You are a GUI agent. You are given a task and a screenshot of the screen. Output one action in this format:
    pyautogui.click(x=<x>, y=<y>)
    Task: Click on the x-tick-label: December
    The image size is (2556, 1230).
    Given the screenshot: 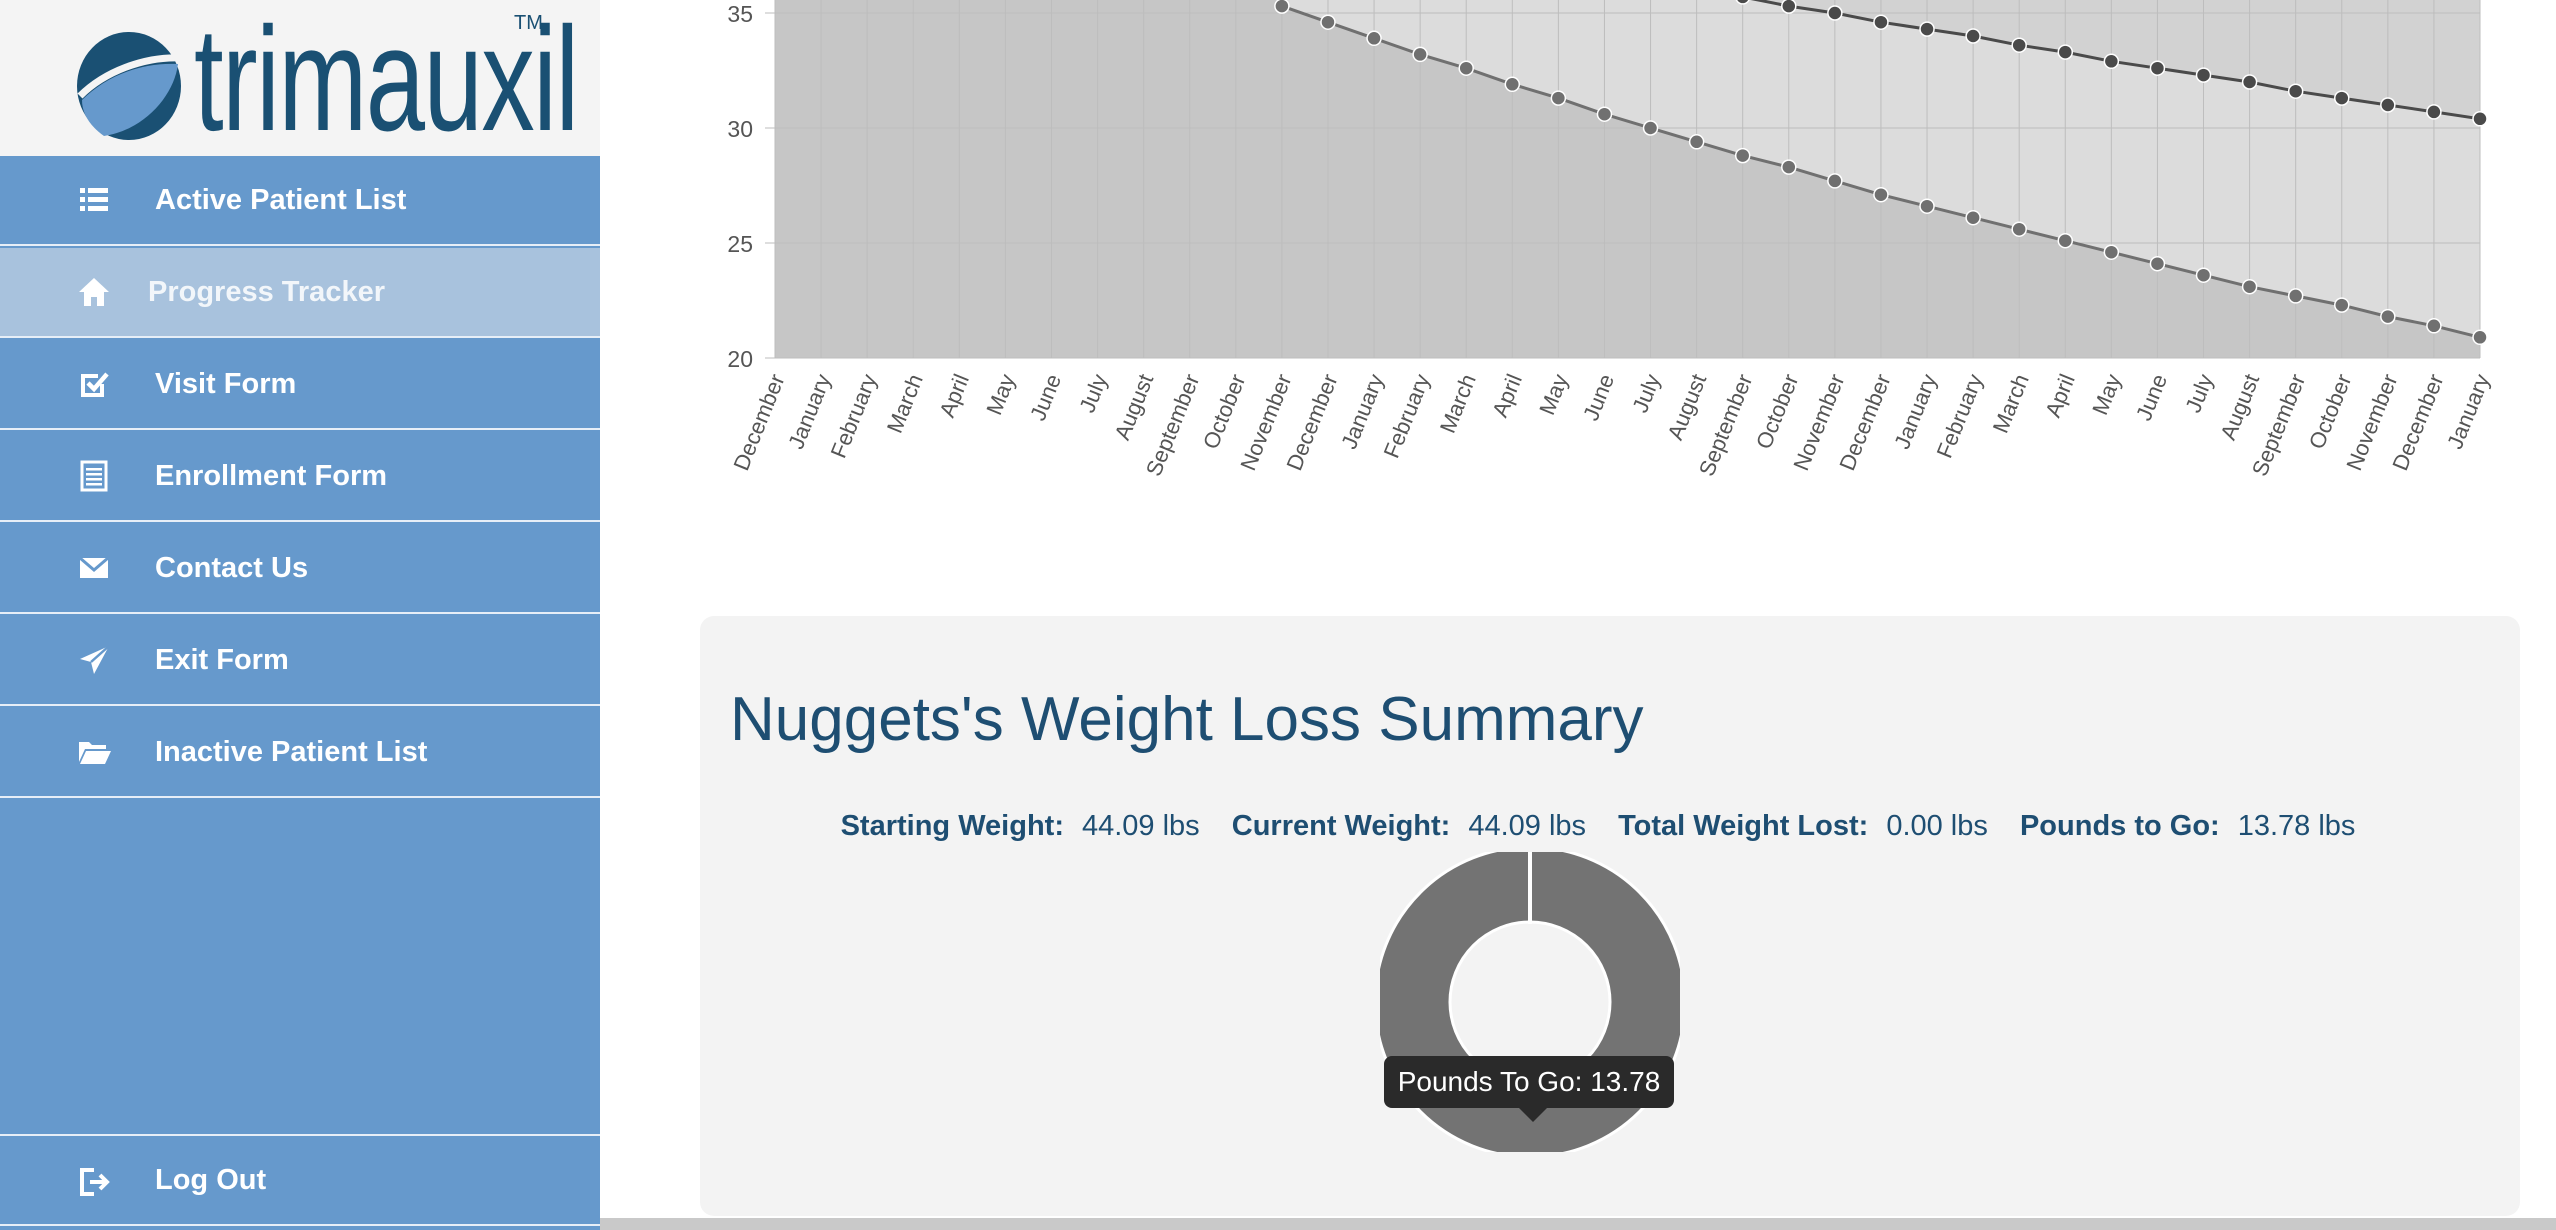 What is the action you would take?
    pyautogui.click(x=758, y=422)
    